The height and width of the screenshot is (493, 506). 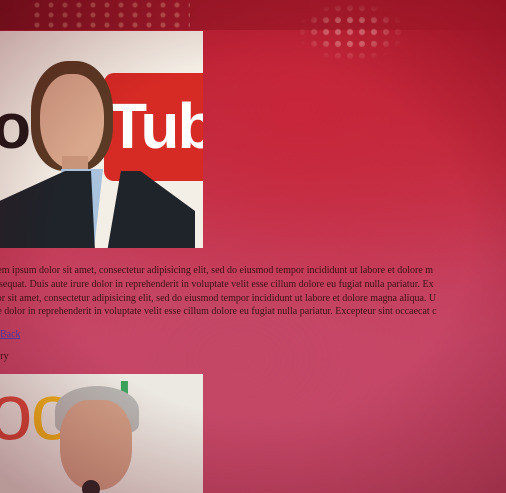 I want to click on back-link: Back, so click(x=10, y=334).